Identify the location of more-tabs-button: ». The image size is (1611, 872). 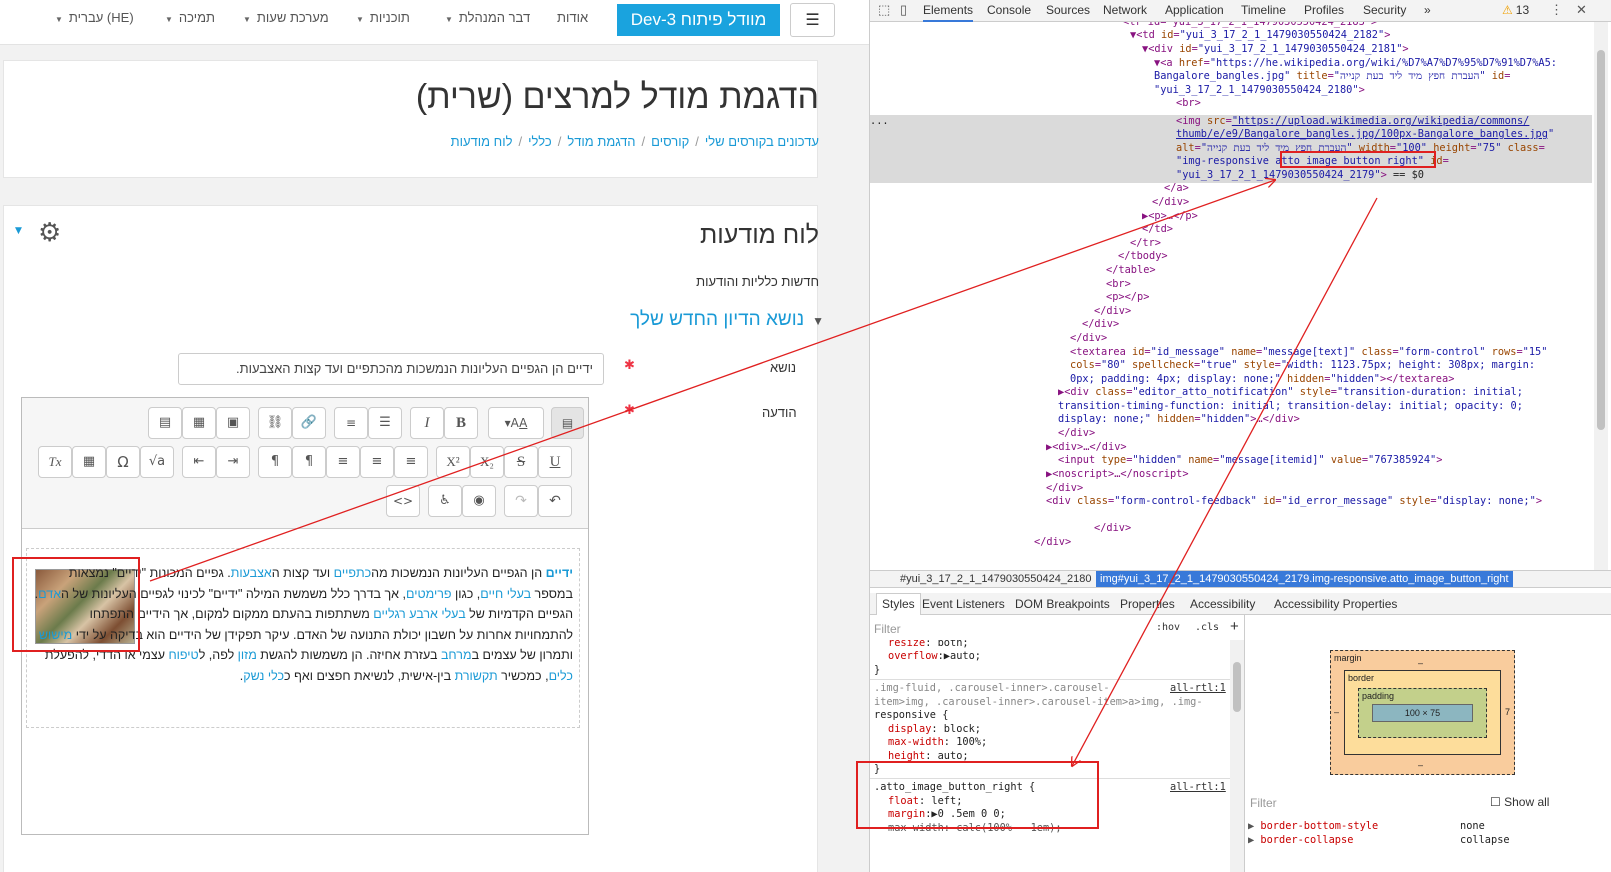
(1427, 10).